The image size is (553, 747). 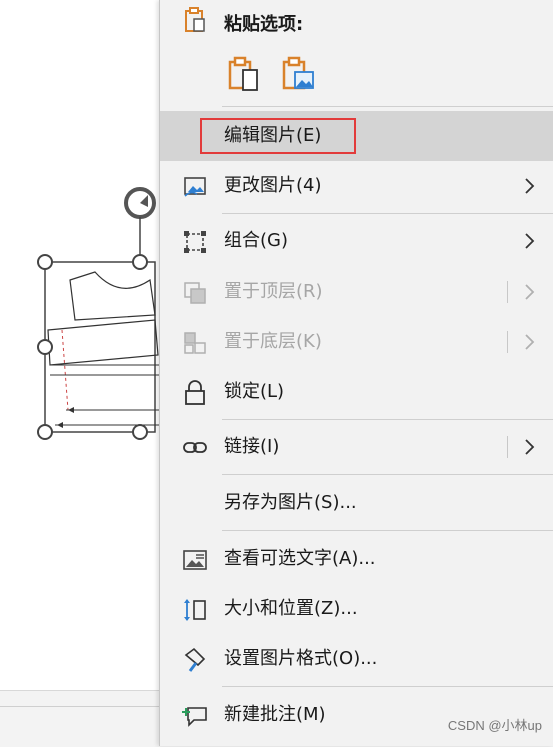 What do you see at coordinates (356, 186) in the screenshot?
I see `menu-item-change-picture: 更改图片(4)` at bounding box center [356, 186].